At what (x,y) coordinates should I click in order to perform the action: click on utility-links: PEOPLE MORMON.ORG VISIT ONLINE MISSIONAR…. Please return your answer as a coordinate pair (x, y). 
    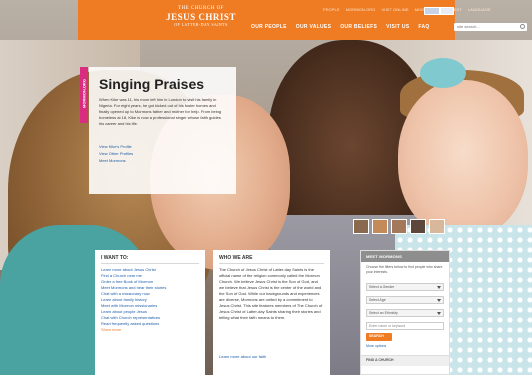
    Looking at the image, I should click on (407, 10).